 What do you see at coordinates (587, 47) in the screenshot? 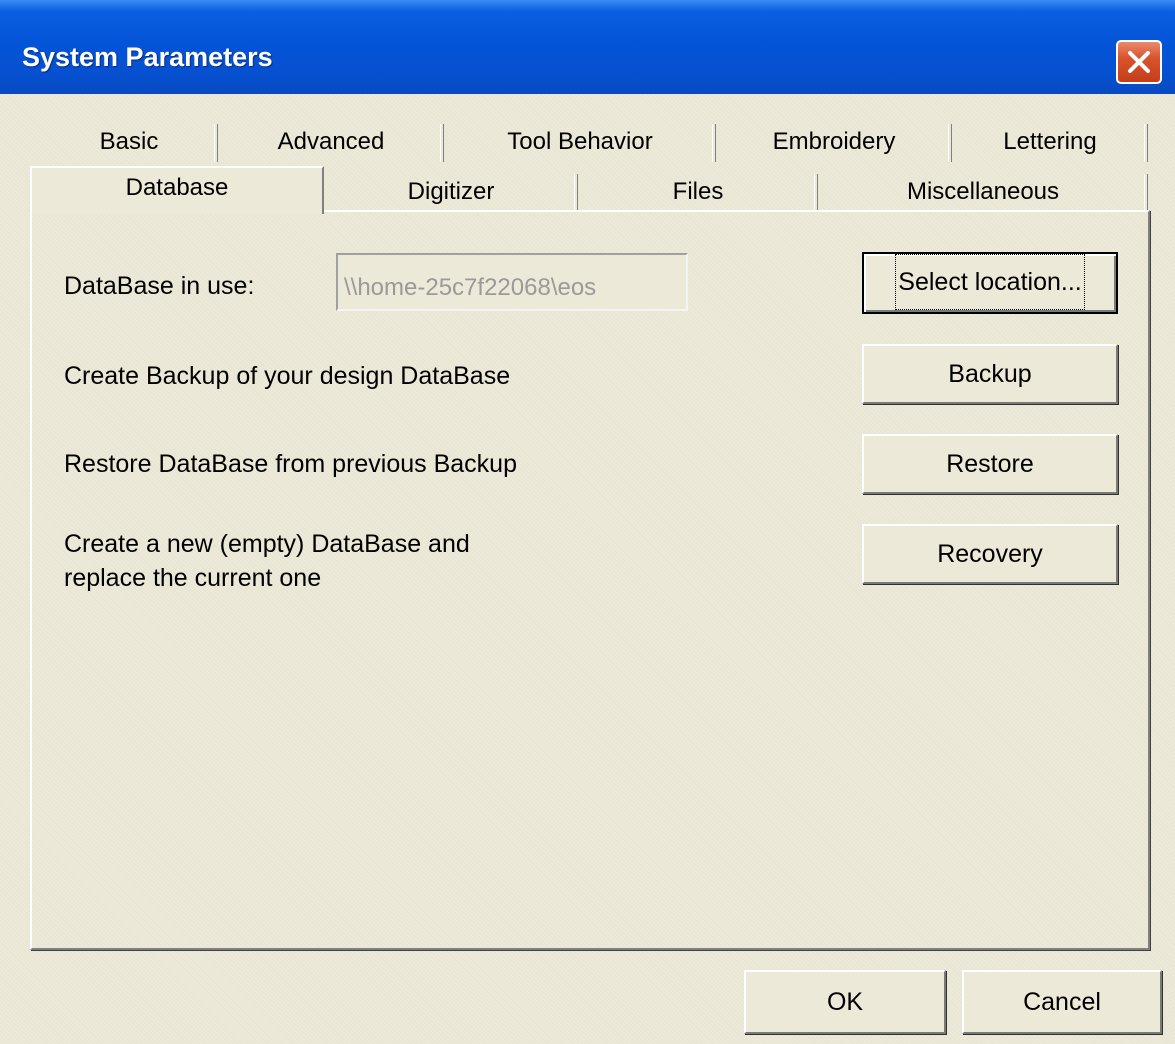
I see `title-bar: System Parameters` at bounding box center [587, 47].